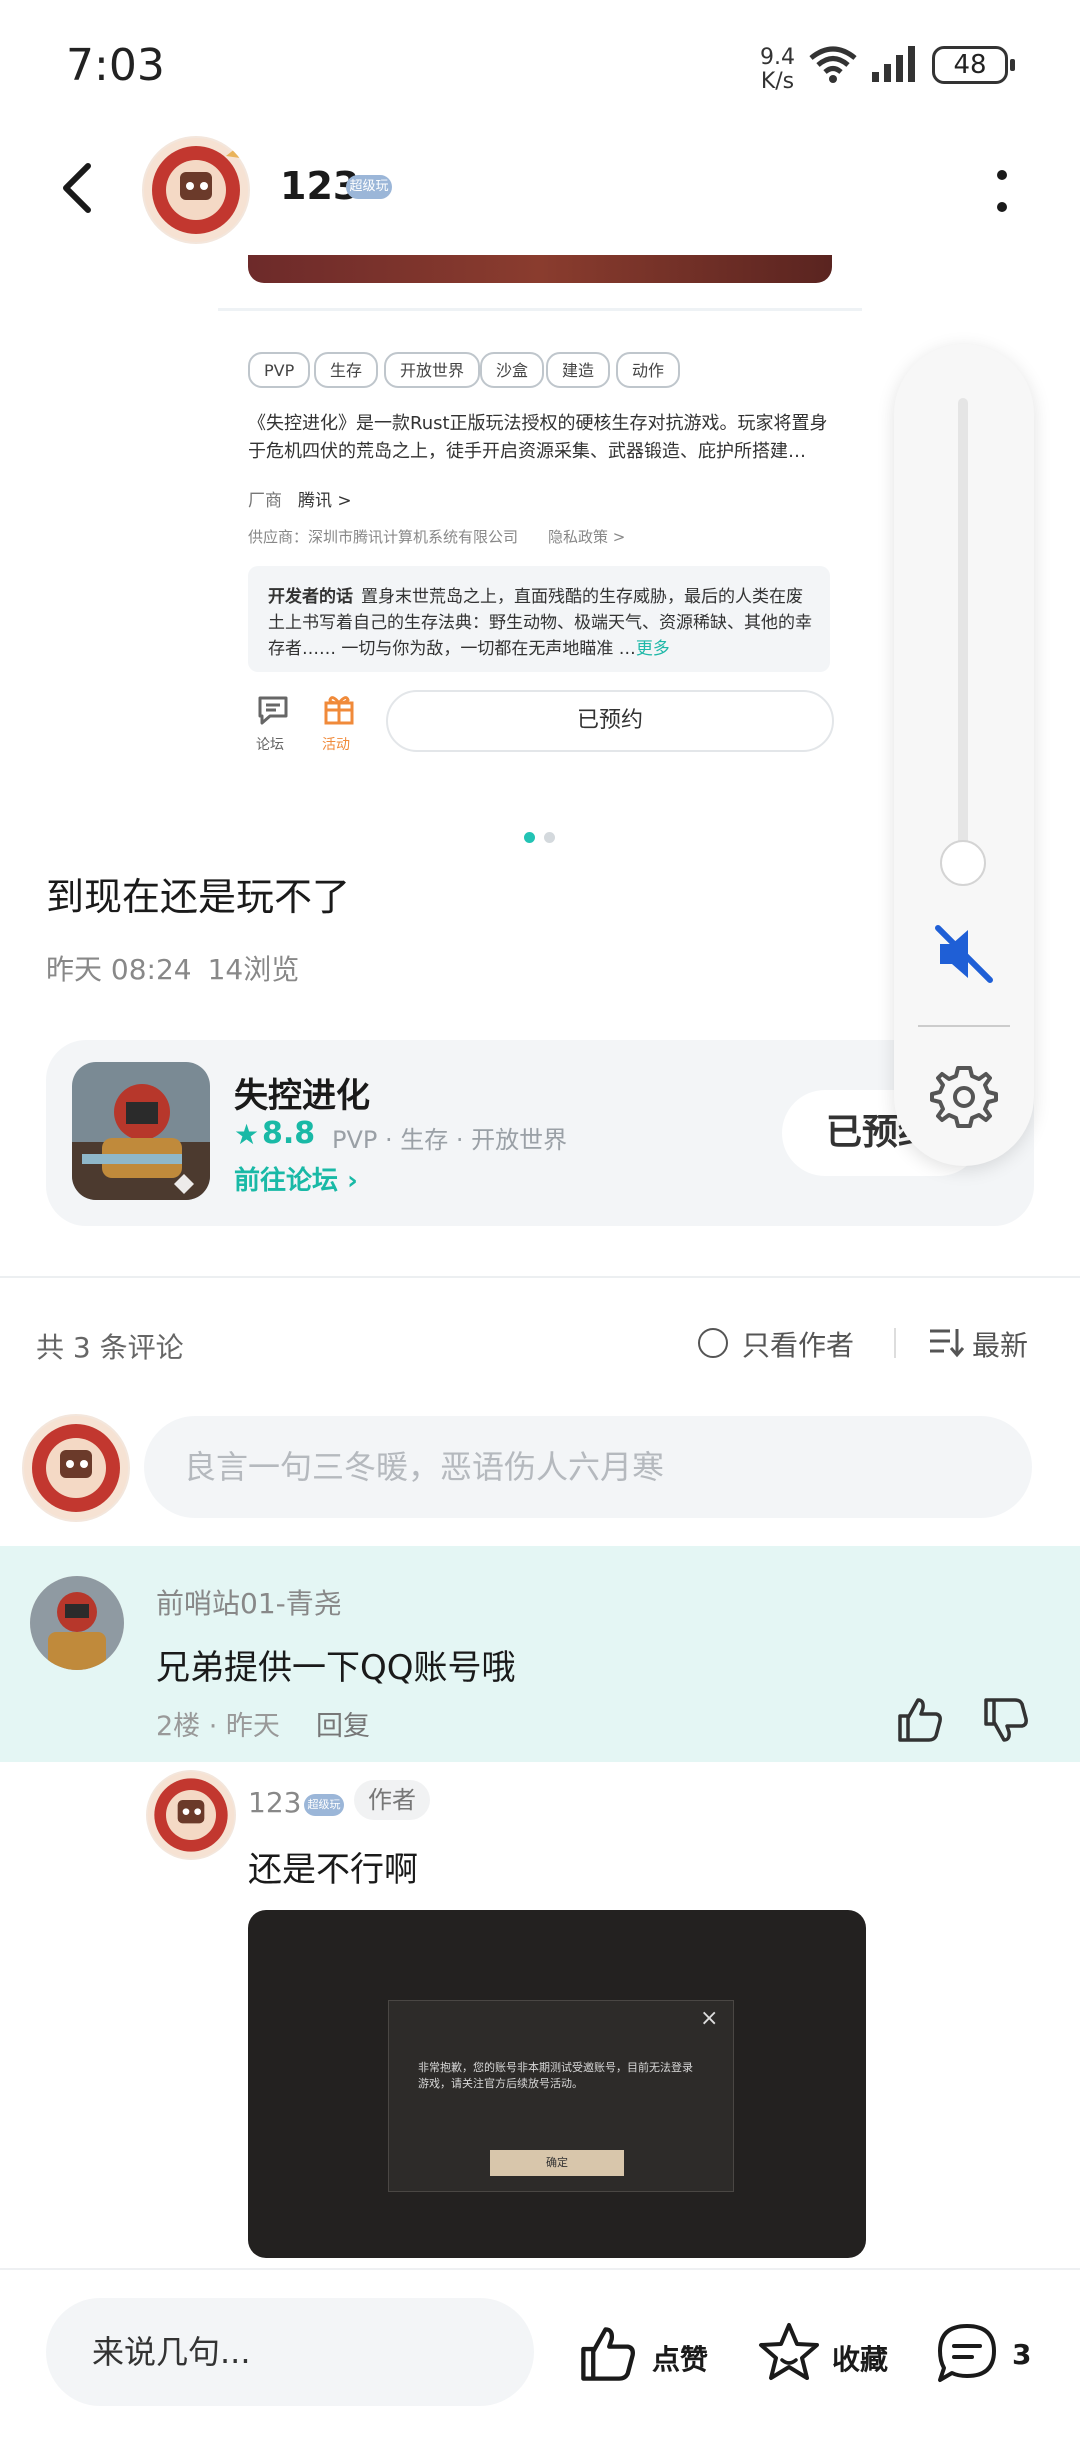  I want to click on commenter-name: 前哨站01-青尧, so click(249, 1602).